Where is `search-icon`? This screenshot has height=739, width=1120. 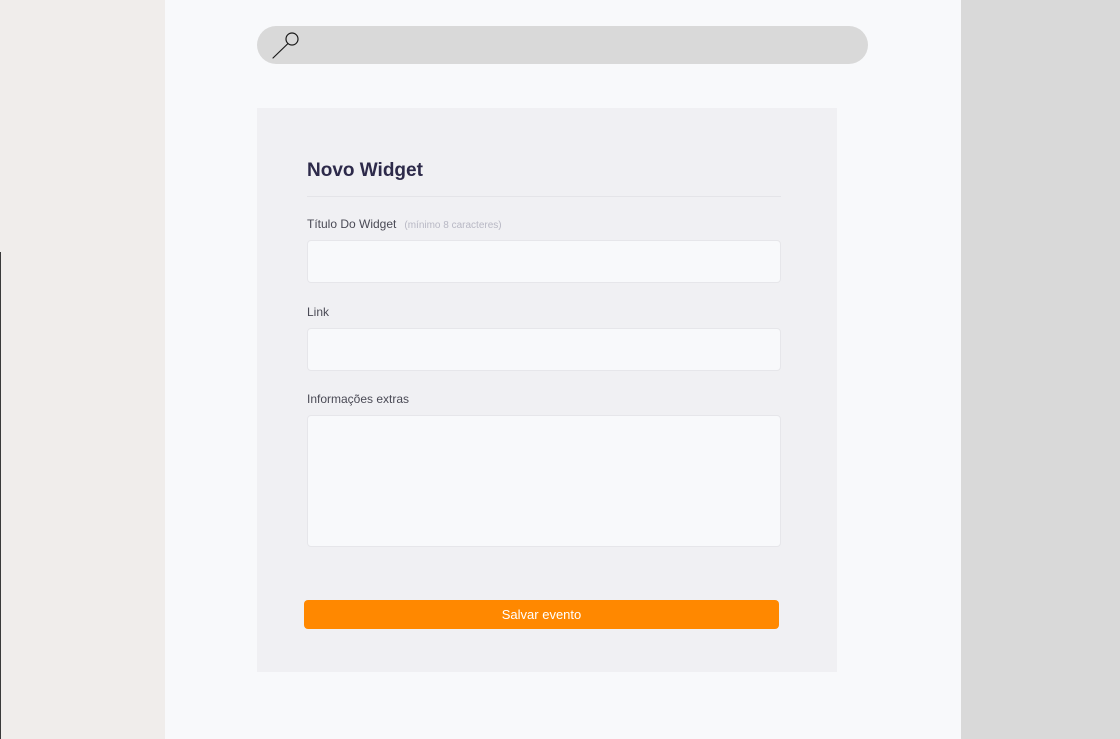 search-icon is located at coordinates (287, 45).